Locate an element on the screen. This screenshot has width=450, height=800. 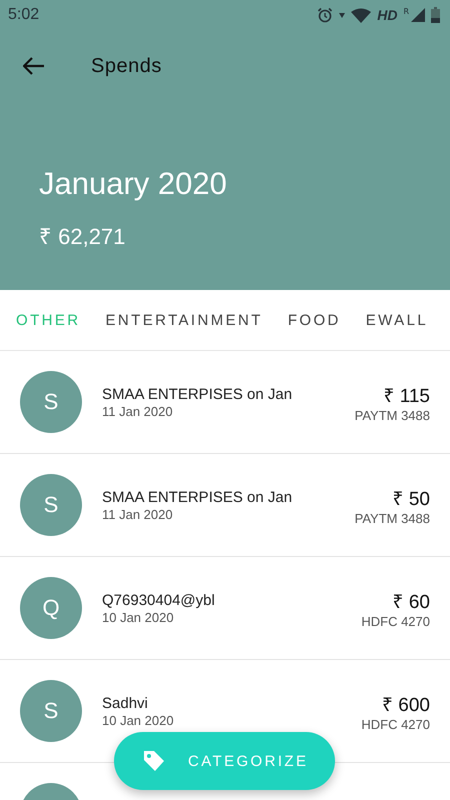
transaction-amount: ₹ 60 is located at coordinates (411, 602).